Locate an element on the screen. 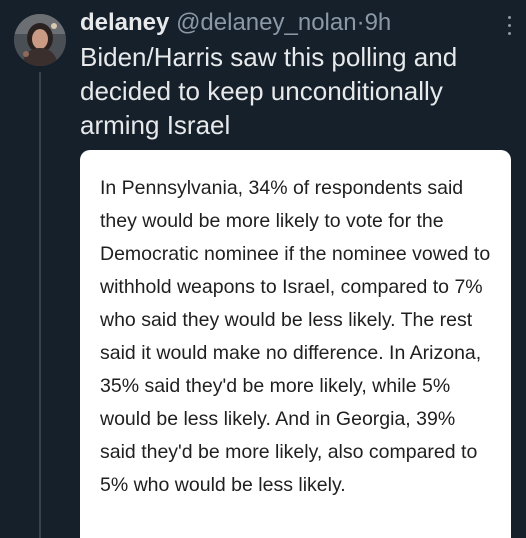  more-options-icon is located at coordinates (509, 27).